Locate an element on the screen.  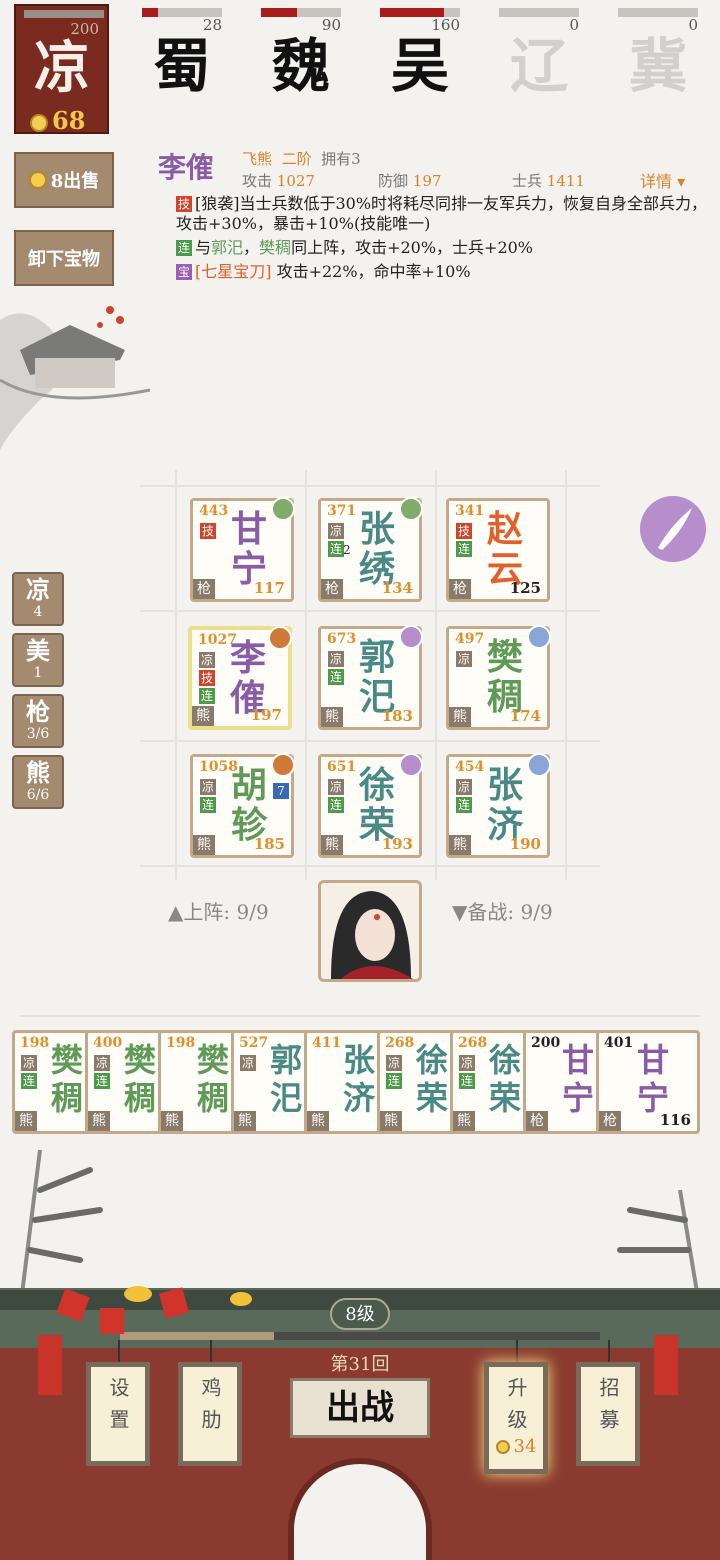
fu-ornament is located at coordinates (112, 1321).